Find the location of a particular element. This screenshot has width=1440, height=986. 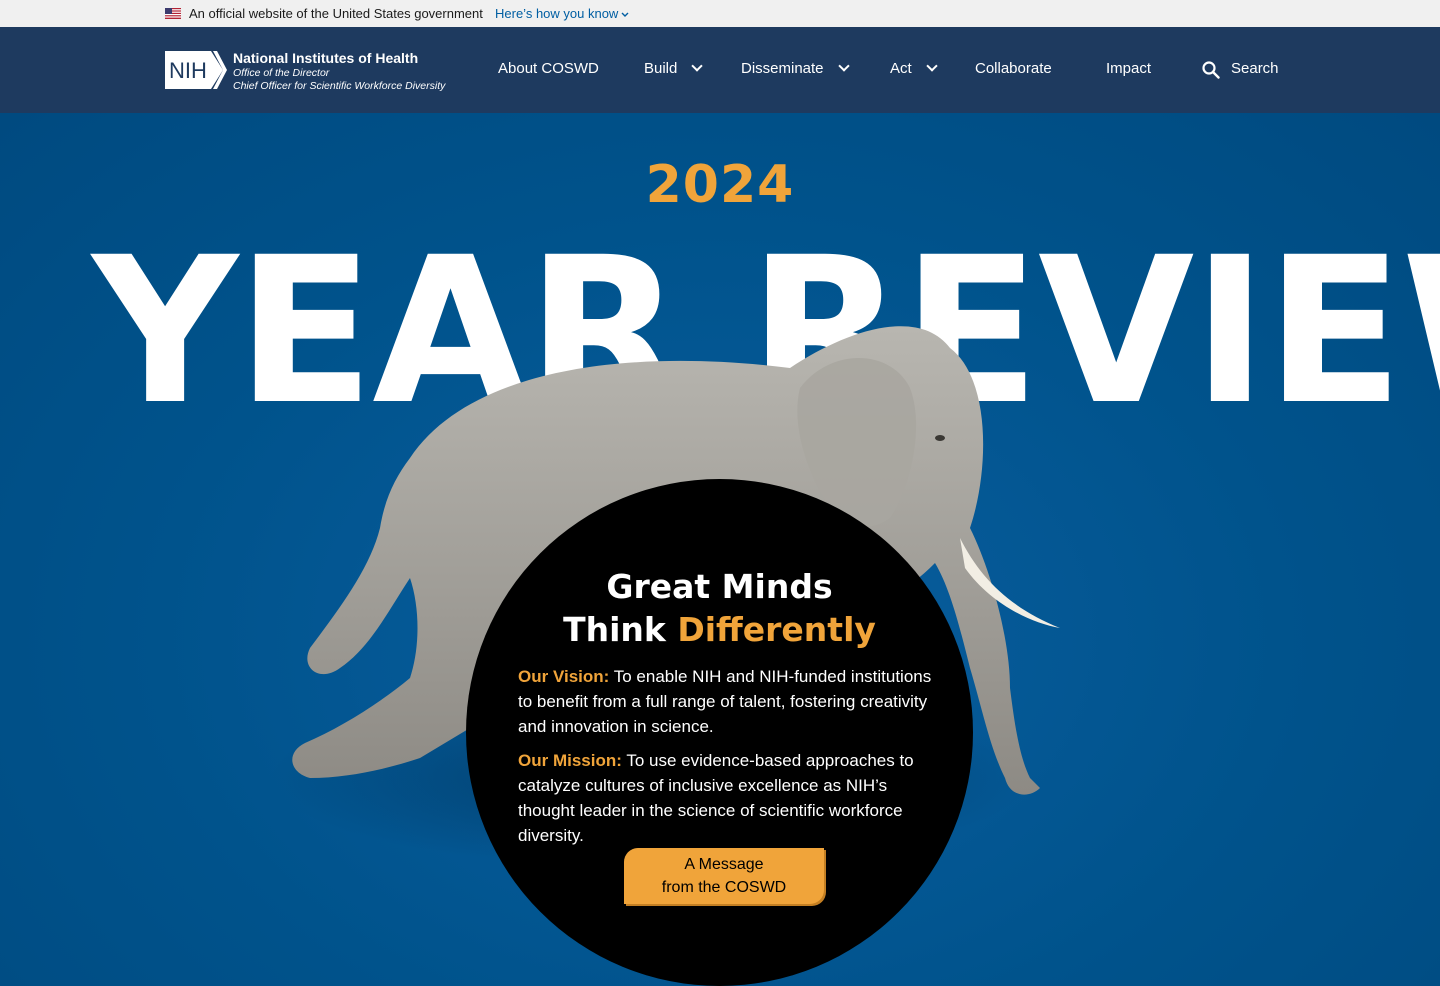

nav-disseminate: Disseminate is located at coordinates (795, 68).